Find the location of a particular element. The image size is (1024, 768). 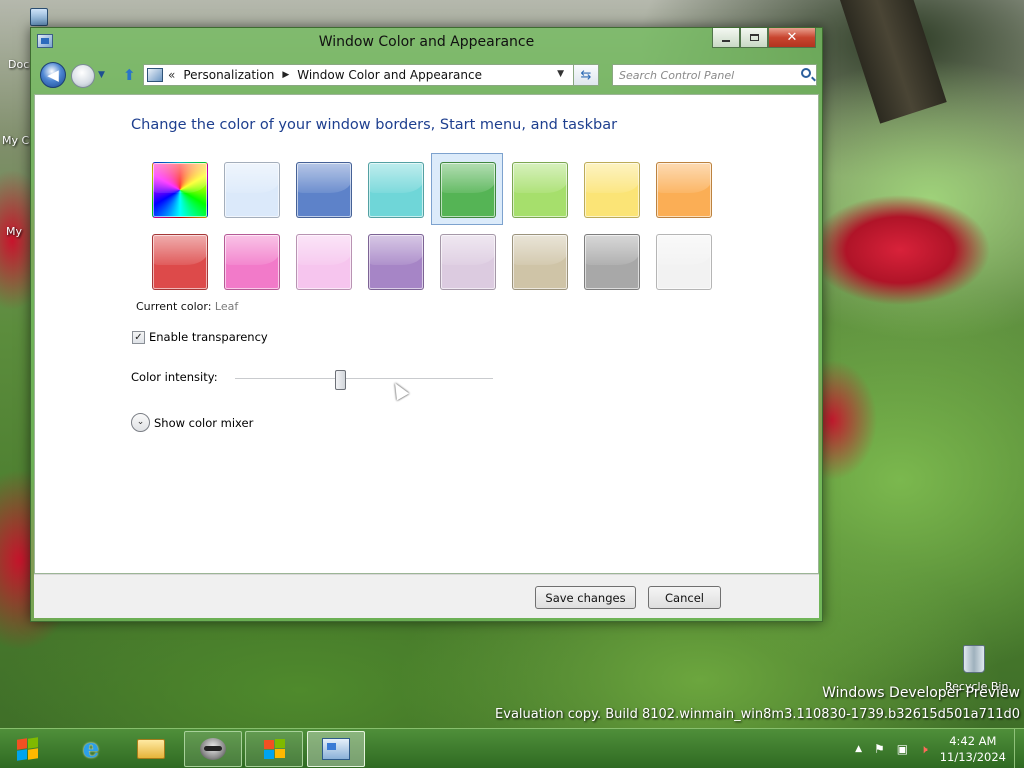

internet-explorer-icon: e is located at coordinates (91, 749).